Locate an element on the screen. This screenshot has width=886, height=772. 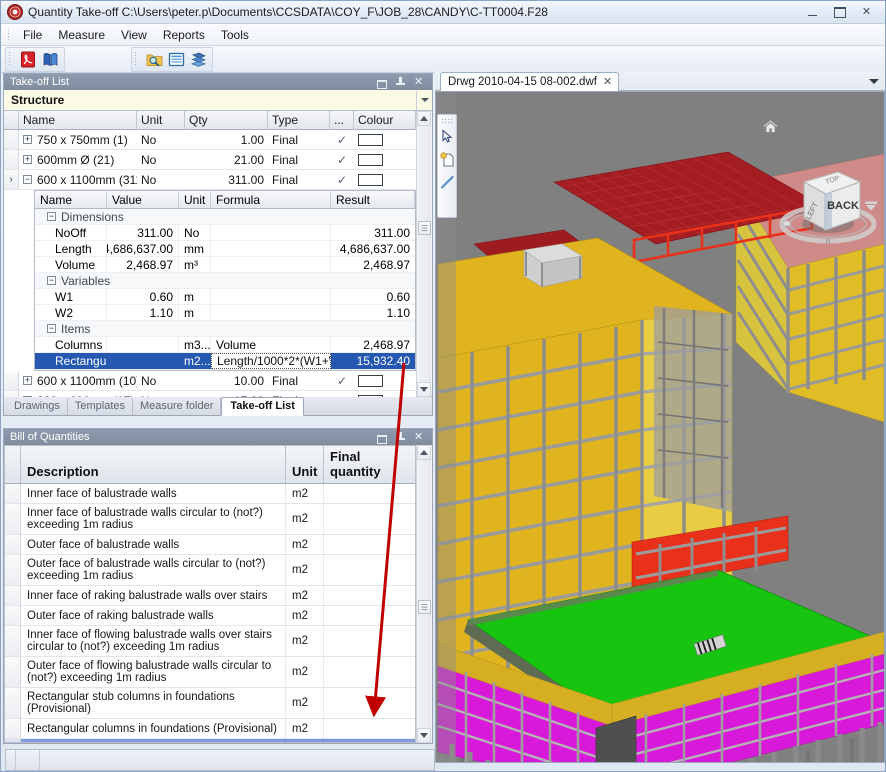
detail-col-name: Name is located at coordinates (71, 199).